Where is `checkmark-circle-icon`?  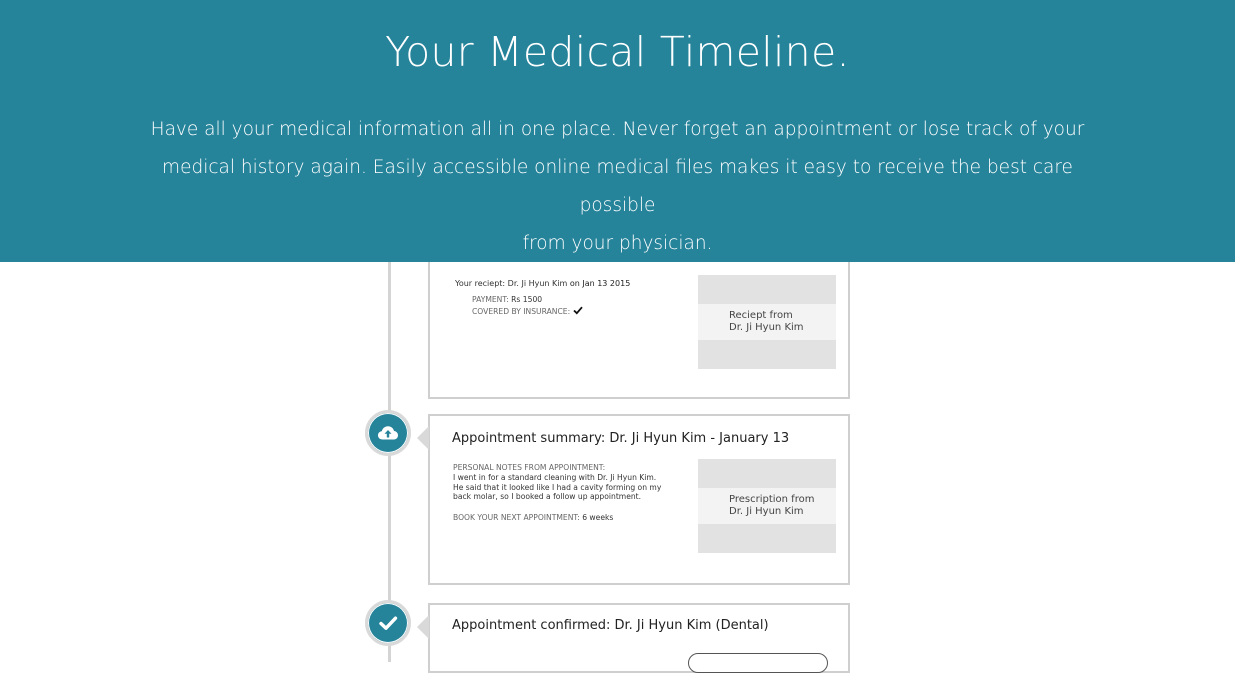 checkmark-circle-icon is located at coordinates (388, 623).